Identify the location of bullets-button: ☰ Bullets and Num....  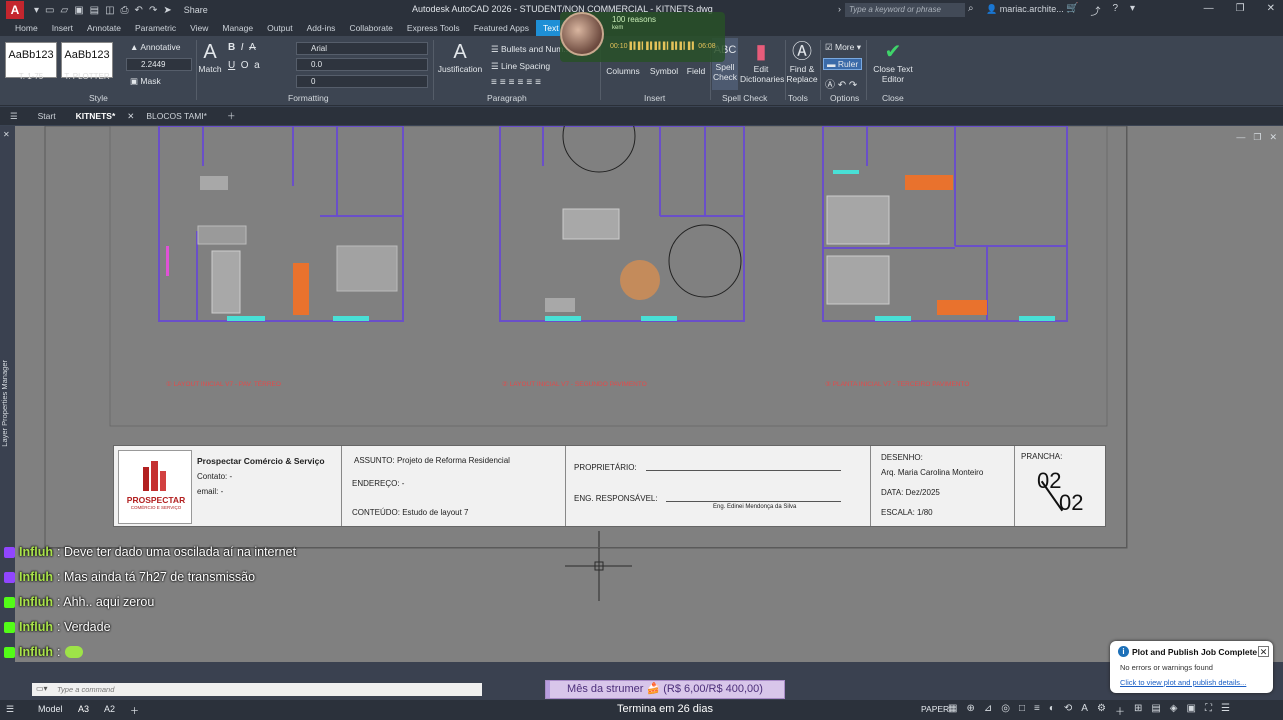
(530, 49).